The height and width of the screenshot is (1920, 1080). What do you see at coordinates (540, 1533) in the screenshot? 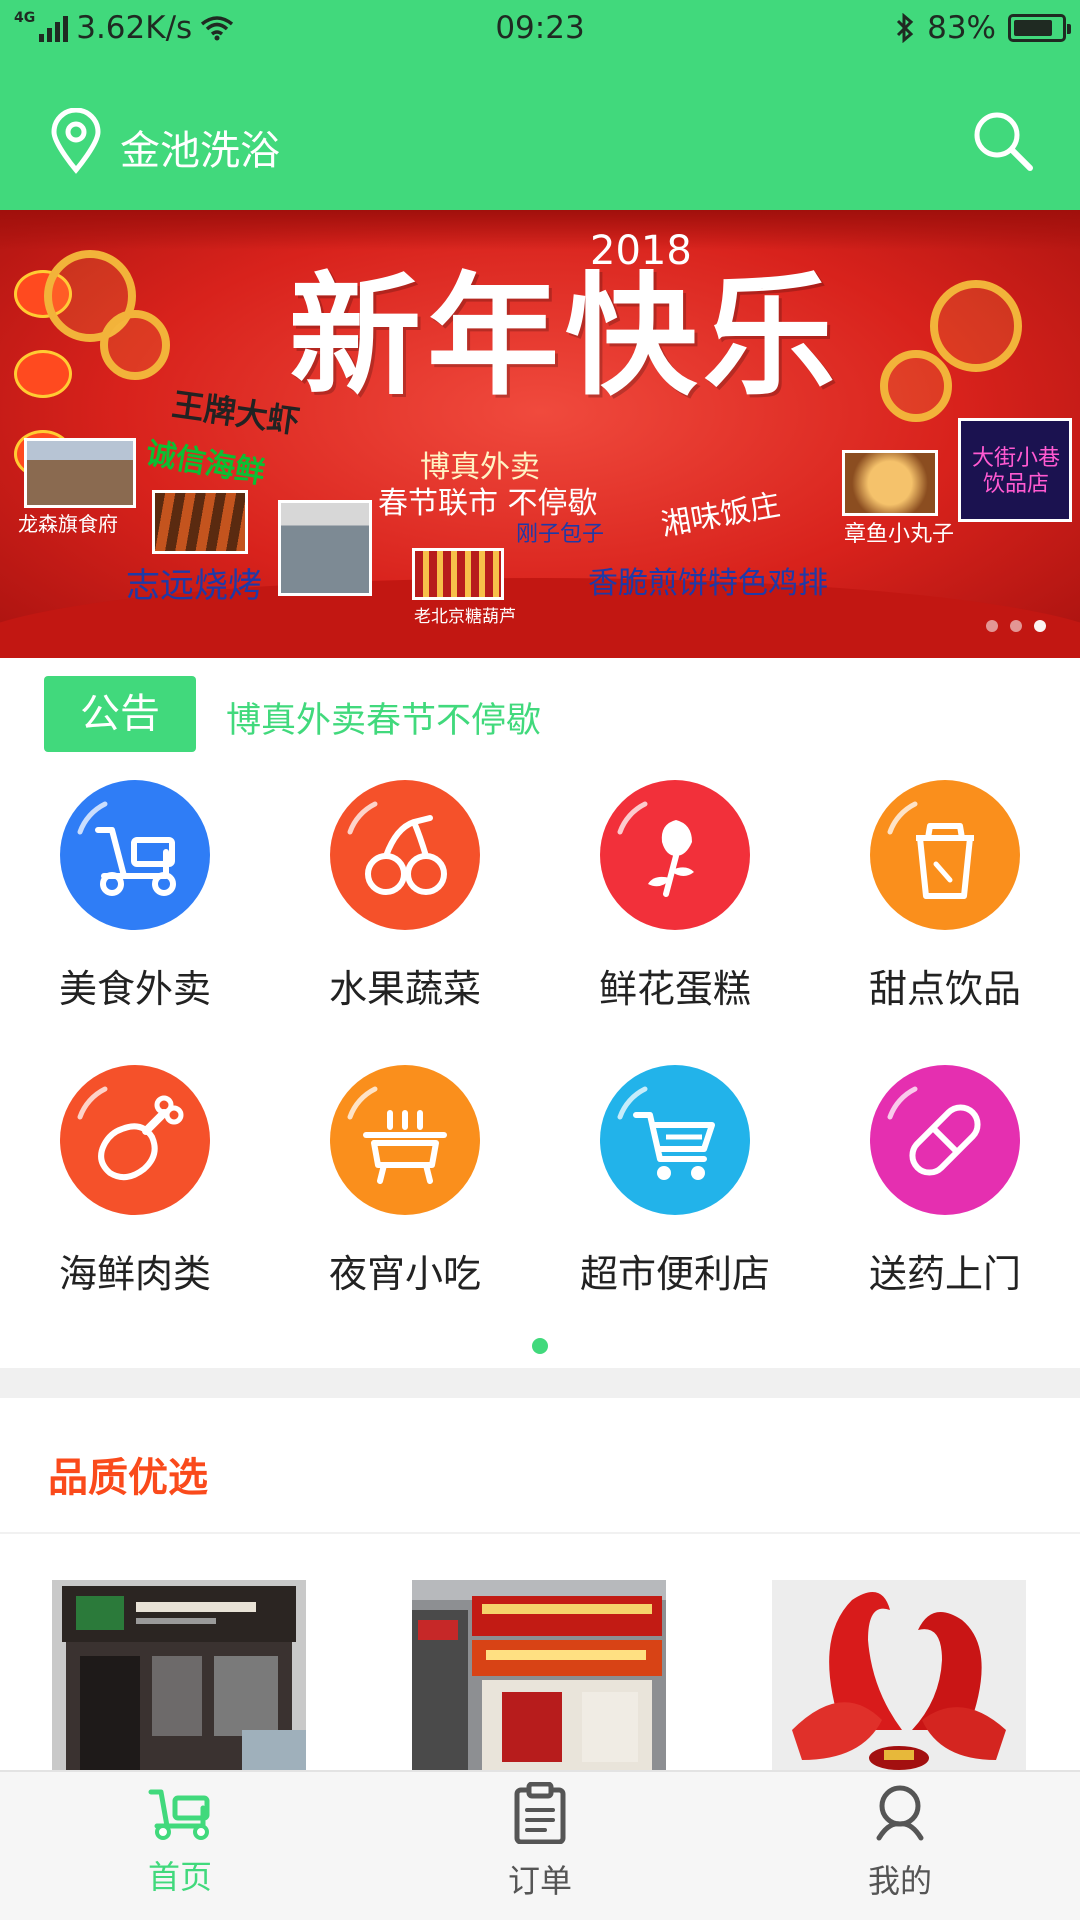
I see `quality-divider` at bounding box center [540, 1533].